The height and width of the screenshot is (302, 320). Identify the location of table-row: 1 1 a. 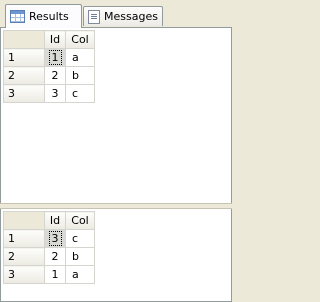
(49, 57).